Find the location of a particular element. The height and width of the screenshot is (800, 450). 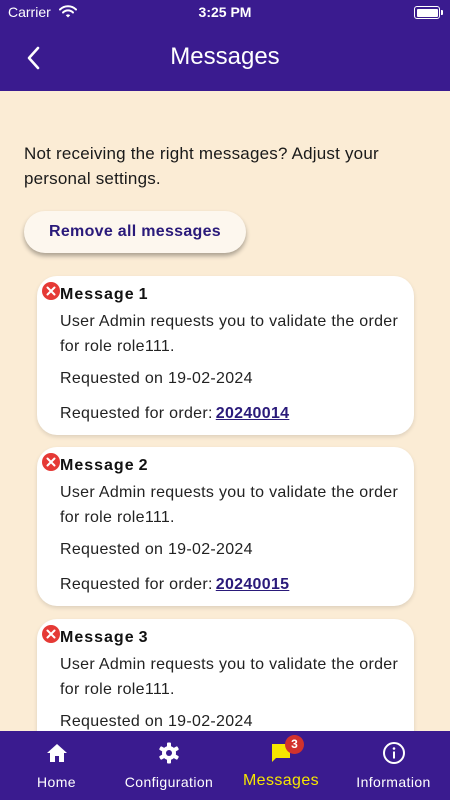

page-title: Messages is located at coordinates (225, 56).